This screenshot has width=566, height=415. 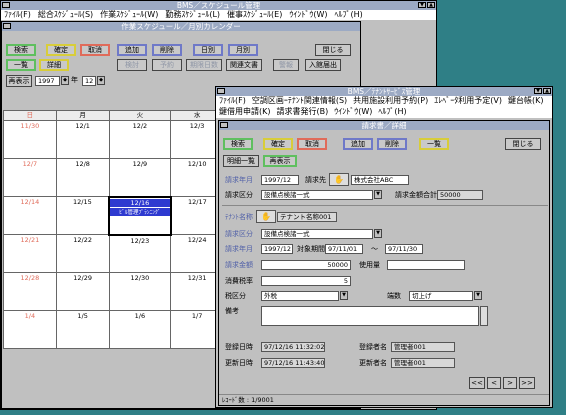 I want to click on schedule-close-button: 閉じる, so click(x=333, y=50).